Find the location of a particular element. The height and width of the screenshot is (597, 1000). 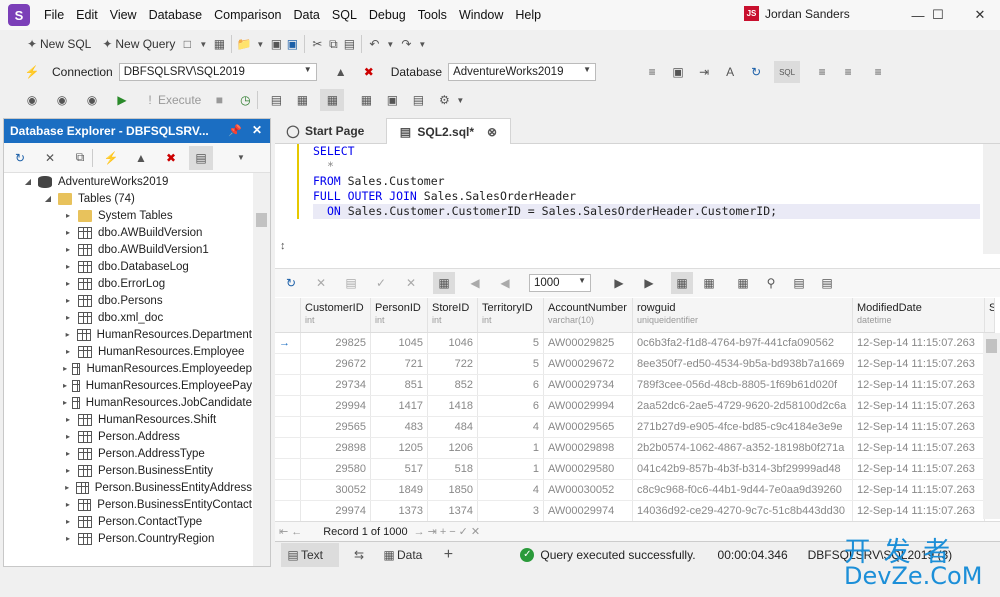

table-cell: 722 is located at coordinates (453, 364).